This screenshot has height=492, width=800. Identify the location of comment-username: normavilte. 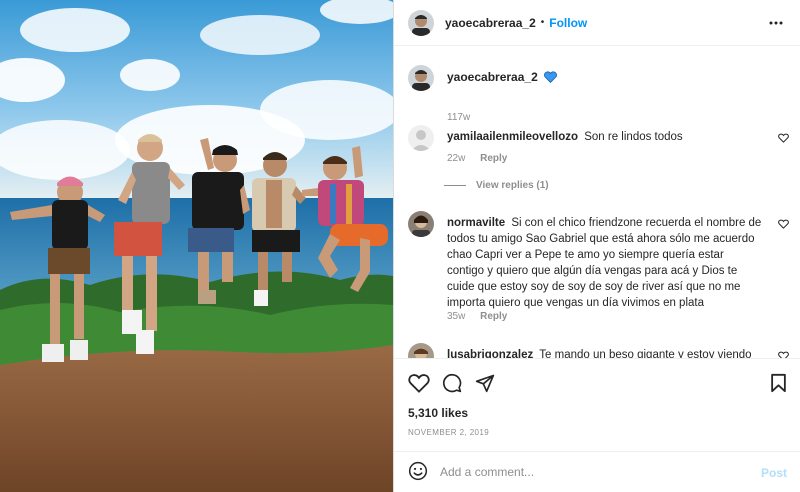
(476, 223).